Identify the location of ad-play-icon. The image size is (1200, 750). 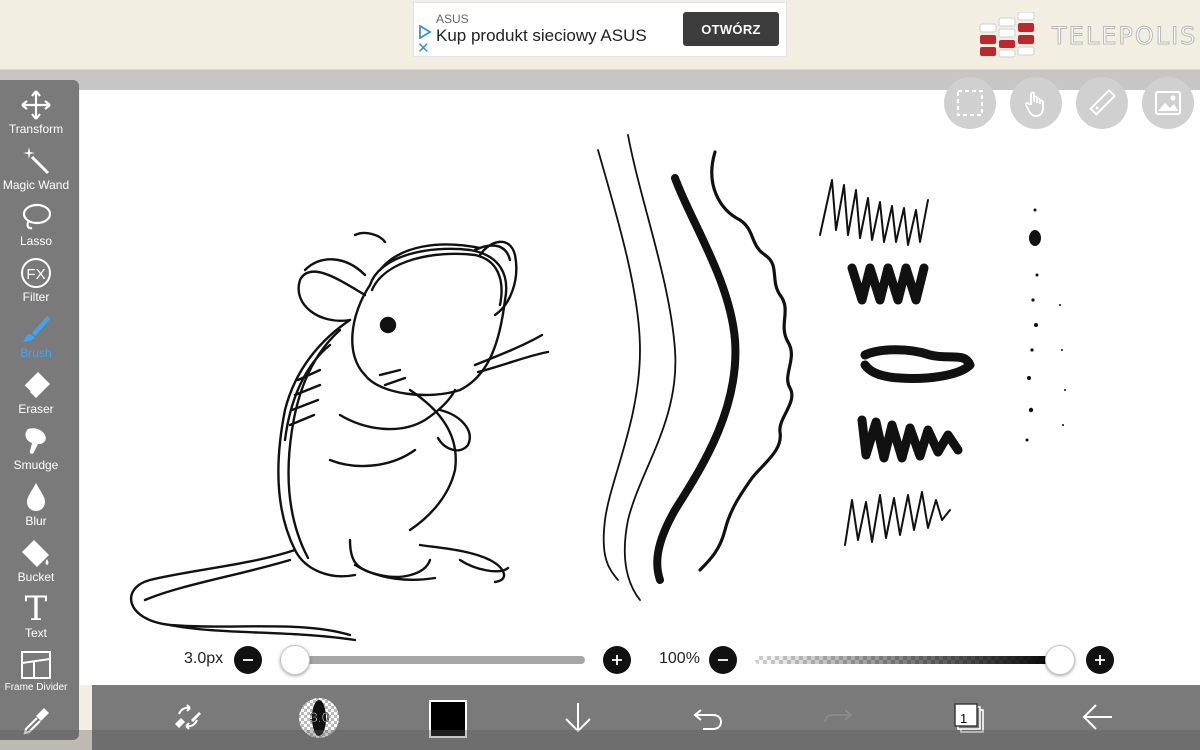
(425, 32).